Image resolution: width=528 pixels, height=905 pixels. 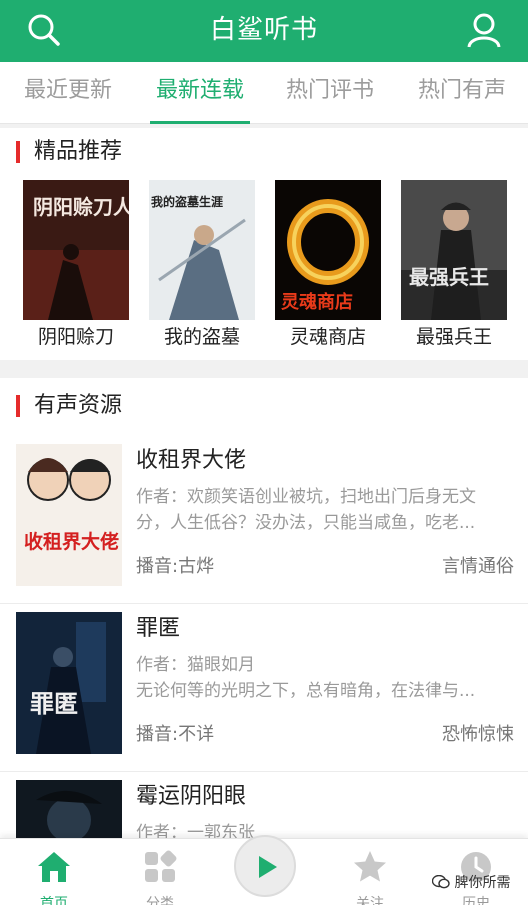 I want to click on book-card: 阴阳赊刀人 阴阳赊刀, so click(x=76, y=265).